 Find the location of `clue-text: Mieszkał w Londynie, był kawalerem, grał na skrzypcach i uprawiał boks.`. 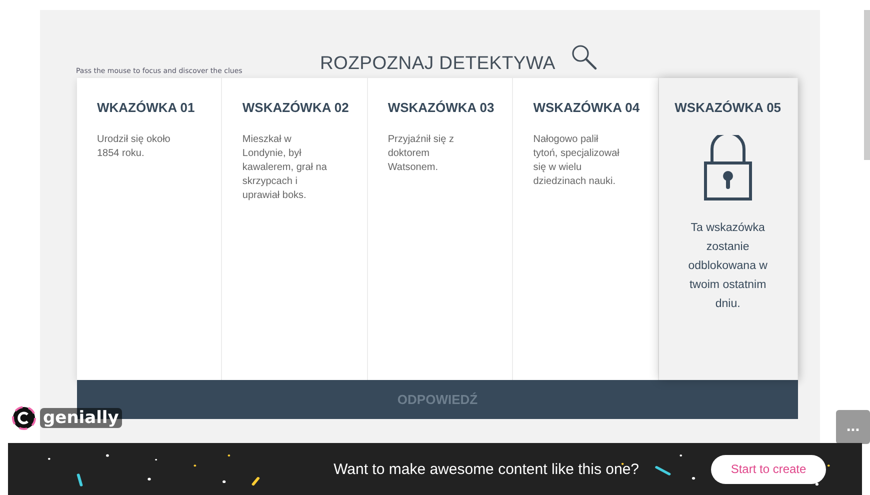

clue-text: Mieszkał w Londynie, był kawalerem, grał na skrzypcach i uprawiał boks. is located at coordinates (285, 168).